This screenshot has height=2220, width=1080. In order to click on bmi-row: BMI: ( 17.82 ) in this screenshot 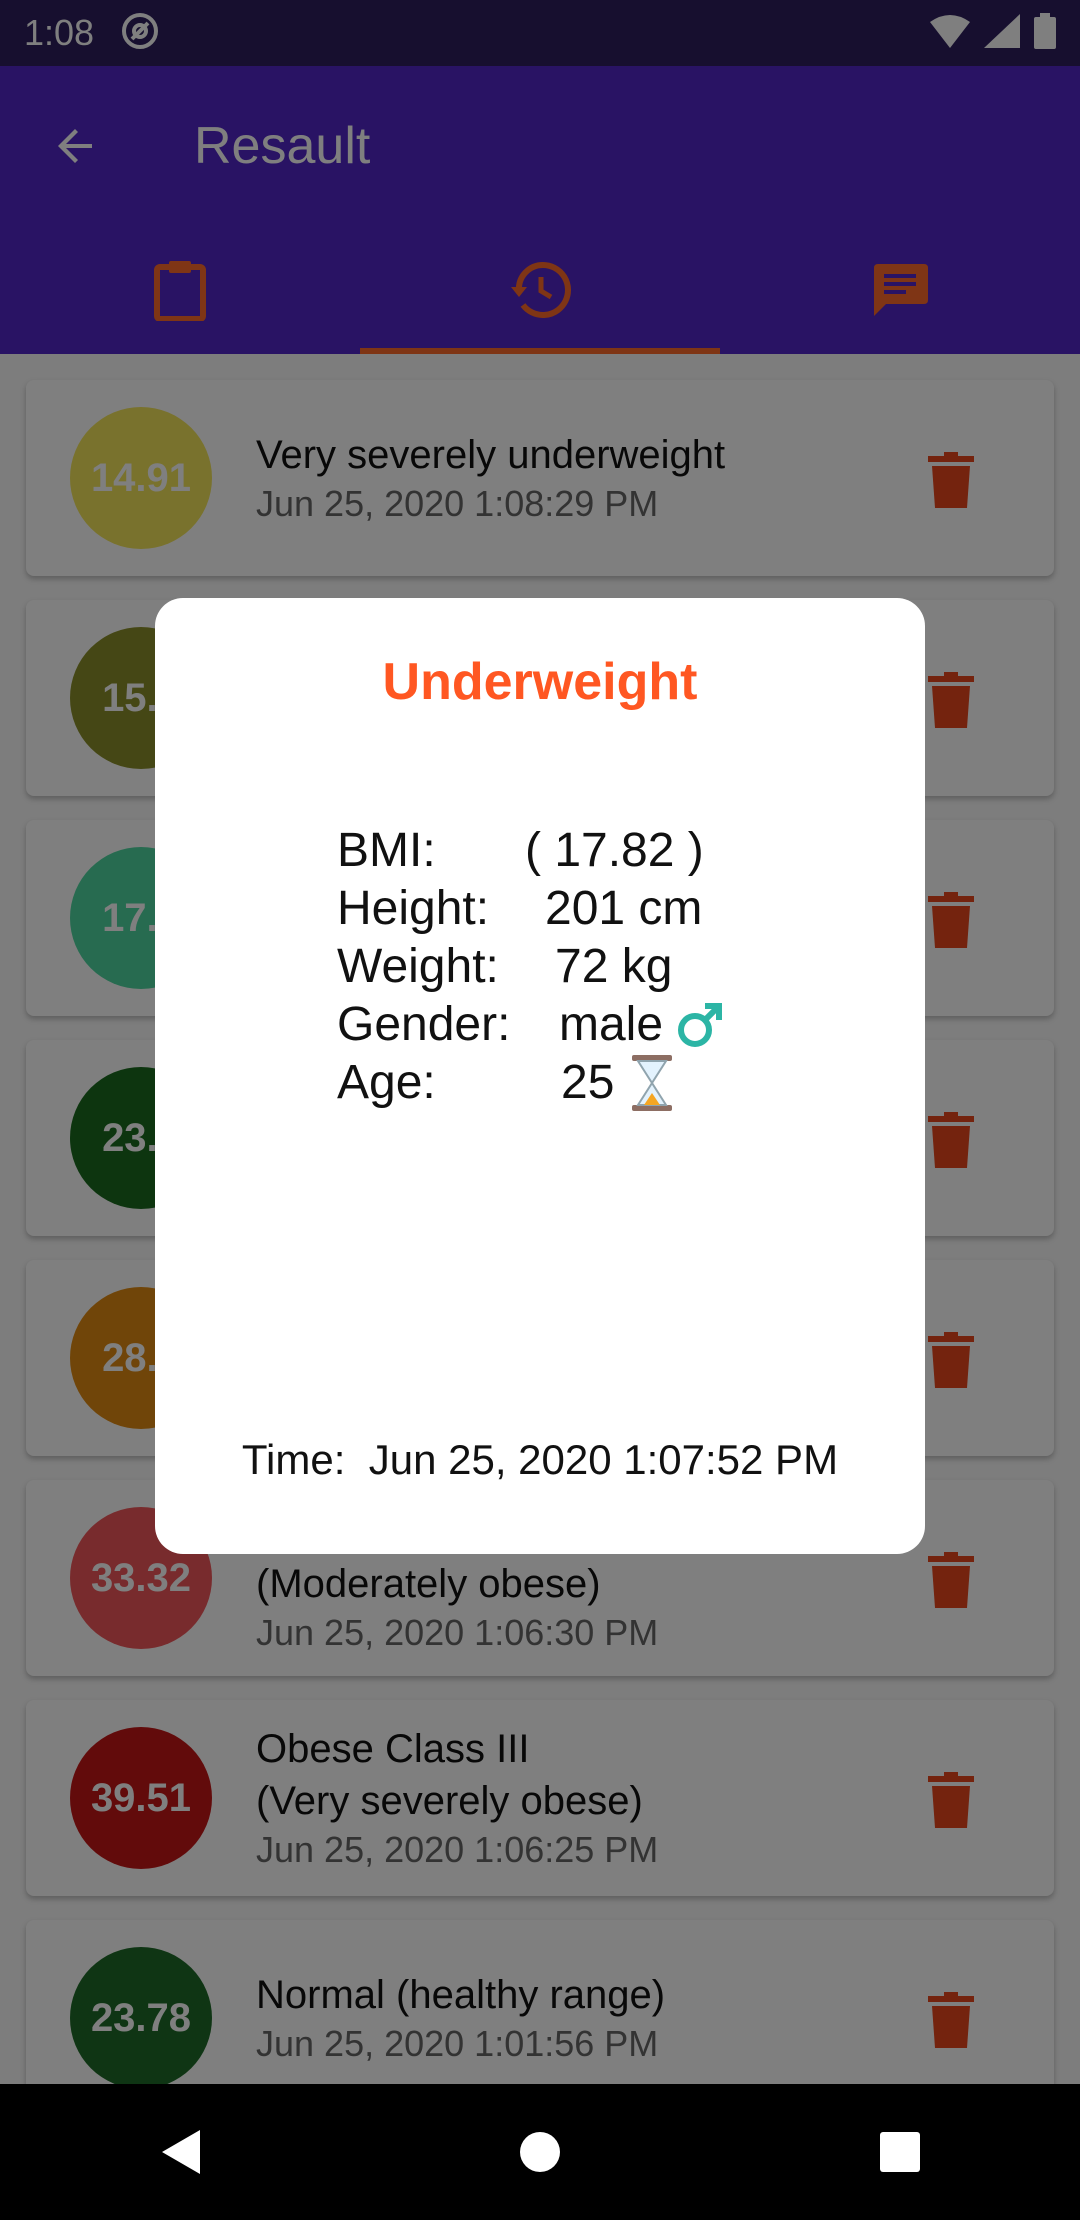, I will do `click(531, 851)`.